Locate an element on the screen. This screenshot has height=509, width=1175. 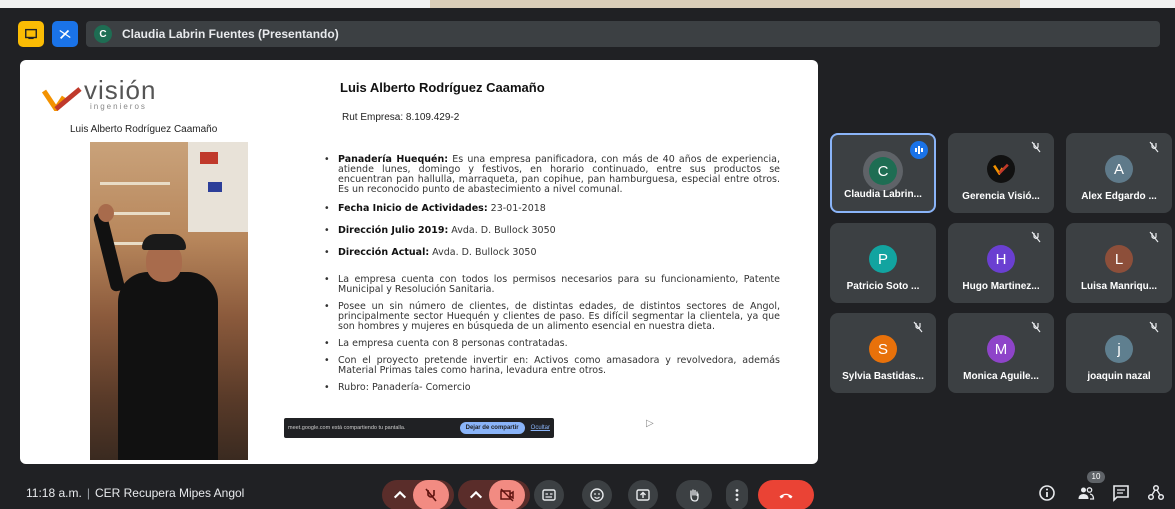
camera-control-group is located at coordinates (494, 494).